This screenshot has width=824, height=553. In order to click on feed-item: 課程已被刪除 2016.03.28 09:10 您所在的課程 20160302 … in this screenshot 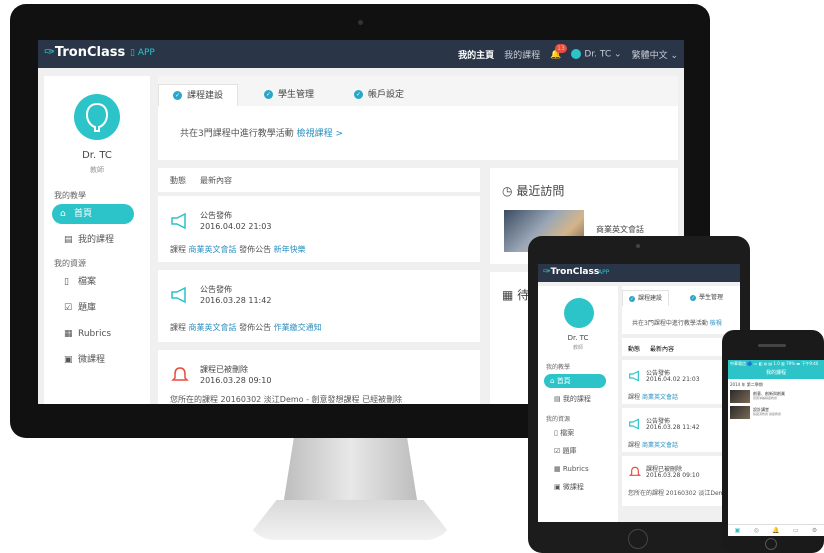, I will do `click(319, 377)`.